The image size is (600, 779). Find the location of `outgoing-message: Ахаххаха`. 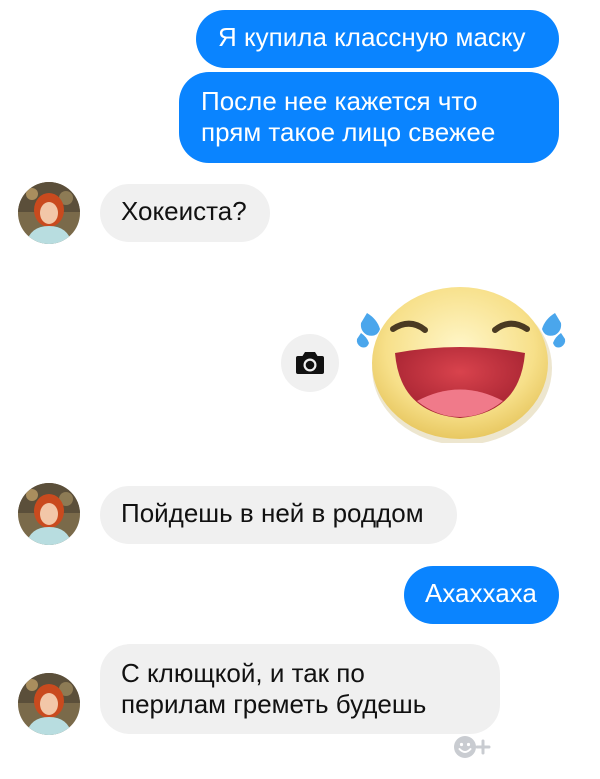

outgoing-message: Ахаххаха is located at coordinates (481, 595).